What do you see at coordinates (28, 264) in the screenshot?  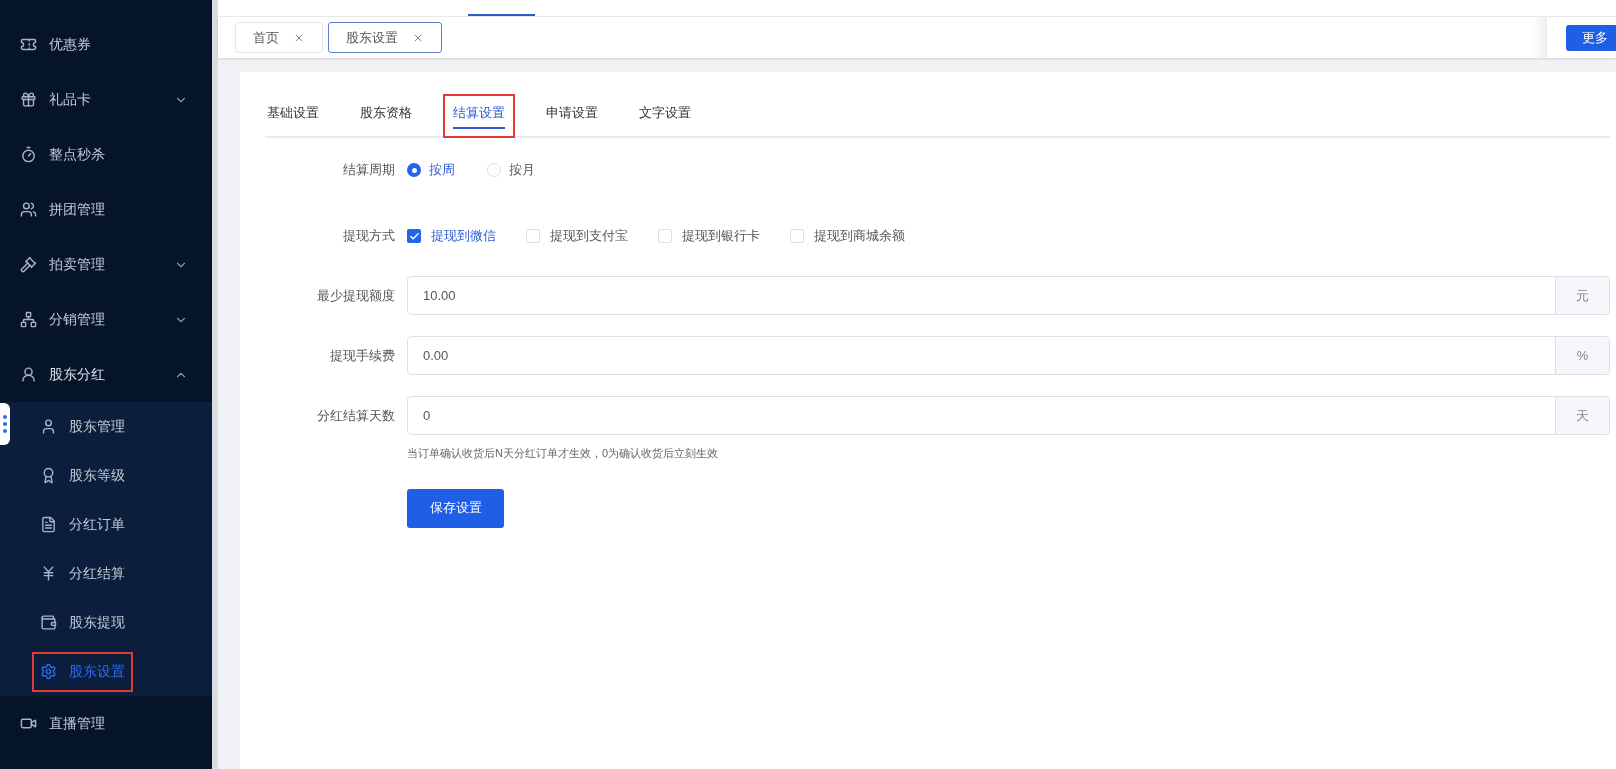 I see `gavel-icon` at bounding box center [28, 264].